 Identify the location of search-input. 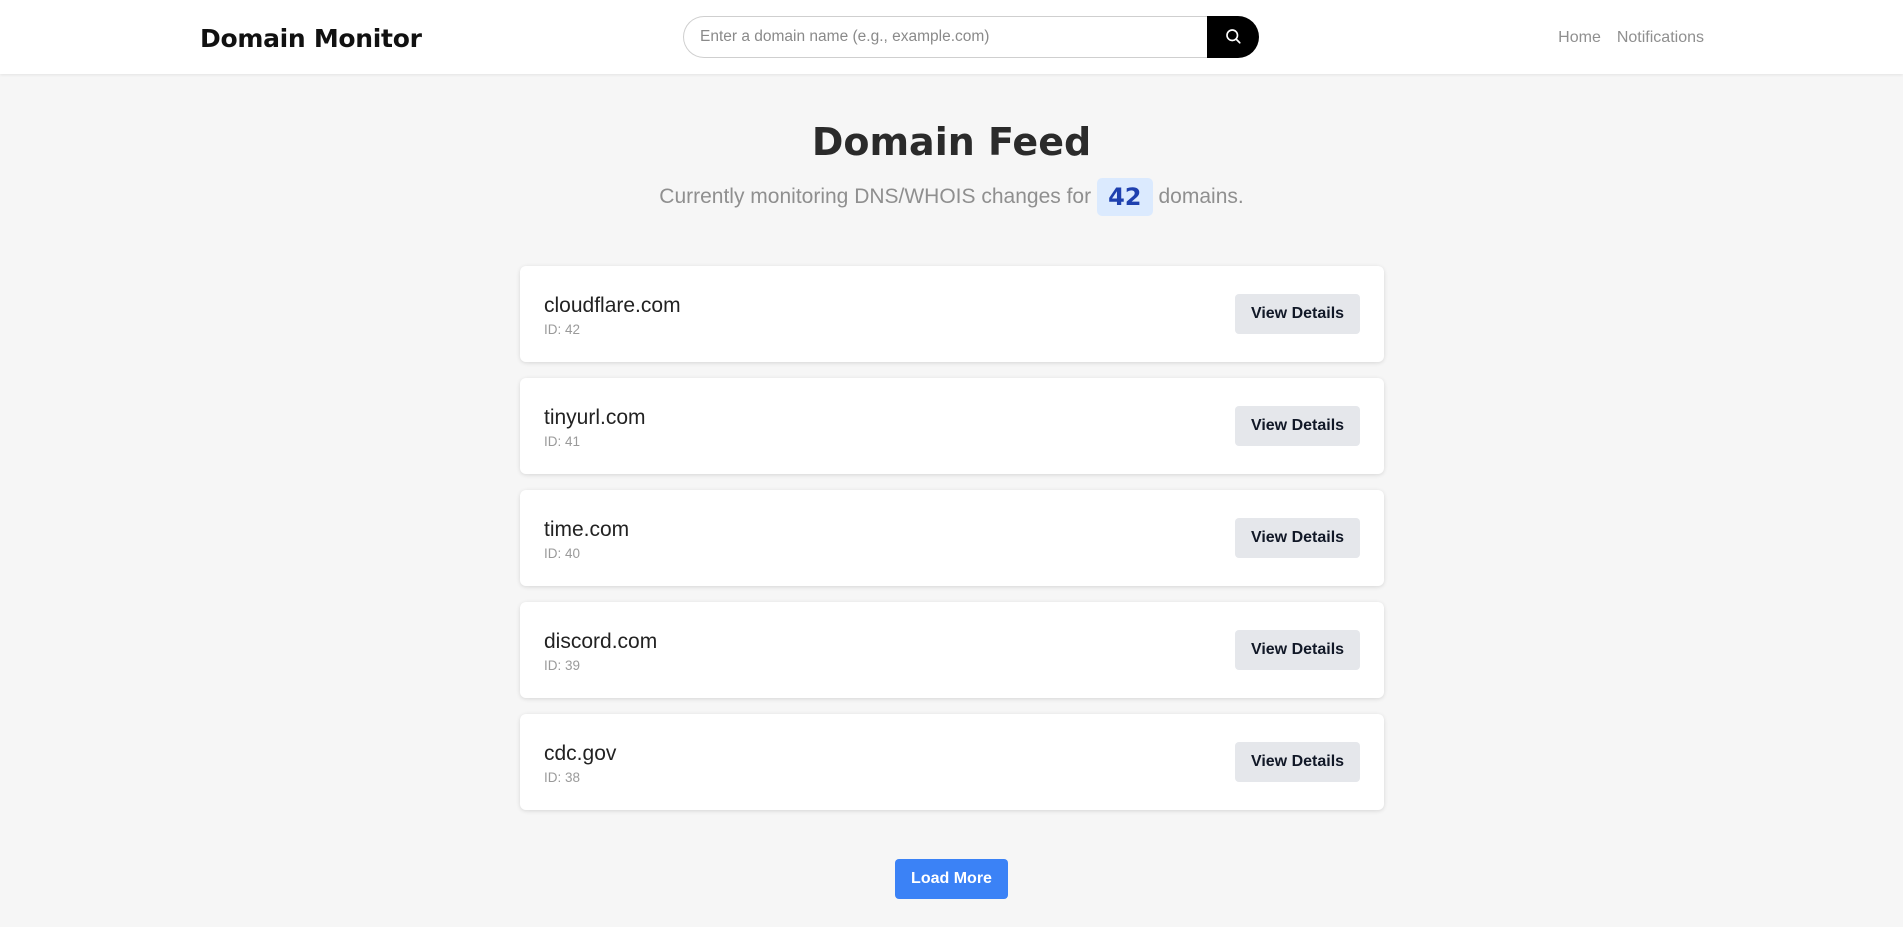
(945, 37).